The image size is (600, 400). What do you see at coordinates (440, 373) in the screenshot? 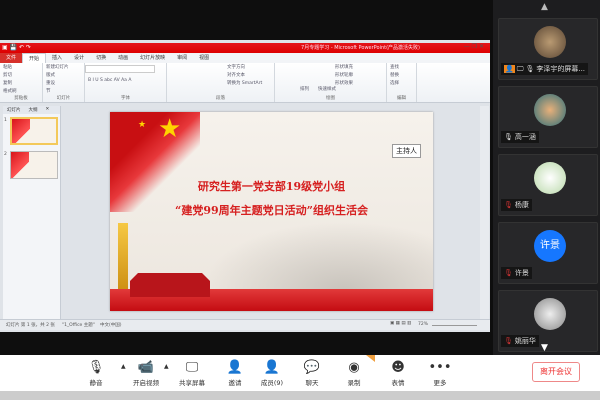
I see `more-button: ••• 更多` at bounding box center [440, 373].